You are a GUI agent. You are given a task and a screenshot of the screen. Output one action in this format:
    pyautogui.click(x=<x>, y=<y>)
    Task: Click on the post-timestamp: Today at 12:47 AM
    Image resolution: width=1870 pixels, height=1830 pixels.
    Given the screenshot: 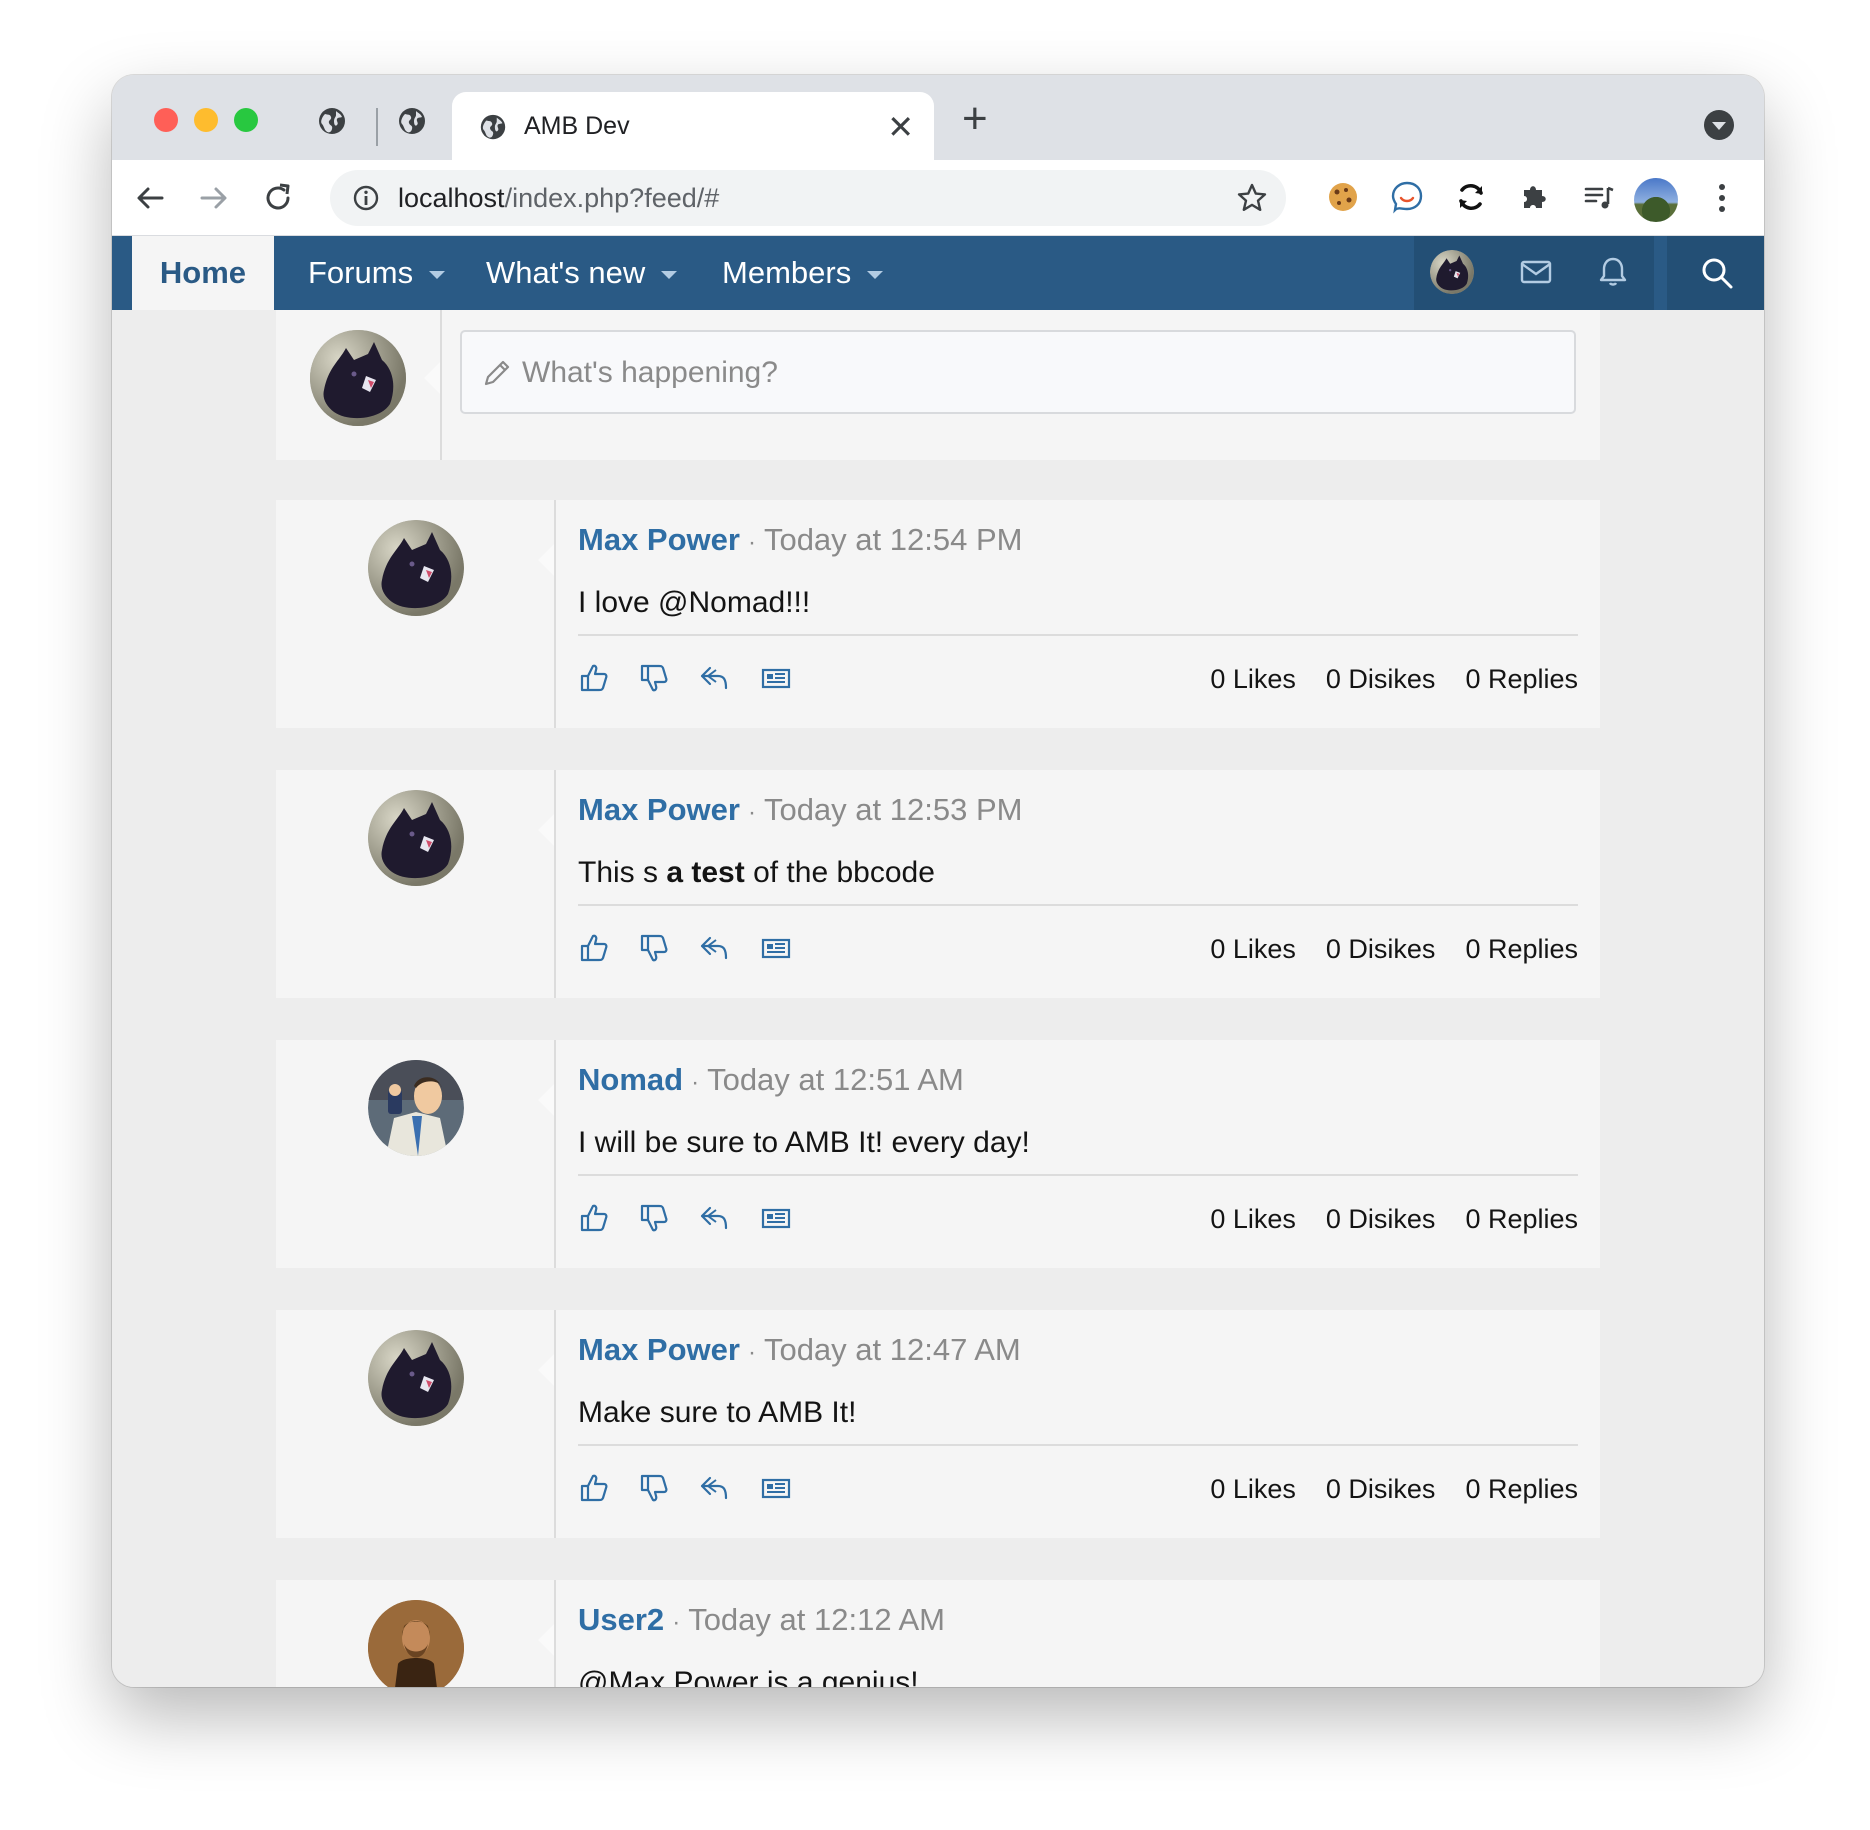 What is the action you would take?
    pyautogui.click(x=892, y=1349)
    